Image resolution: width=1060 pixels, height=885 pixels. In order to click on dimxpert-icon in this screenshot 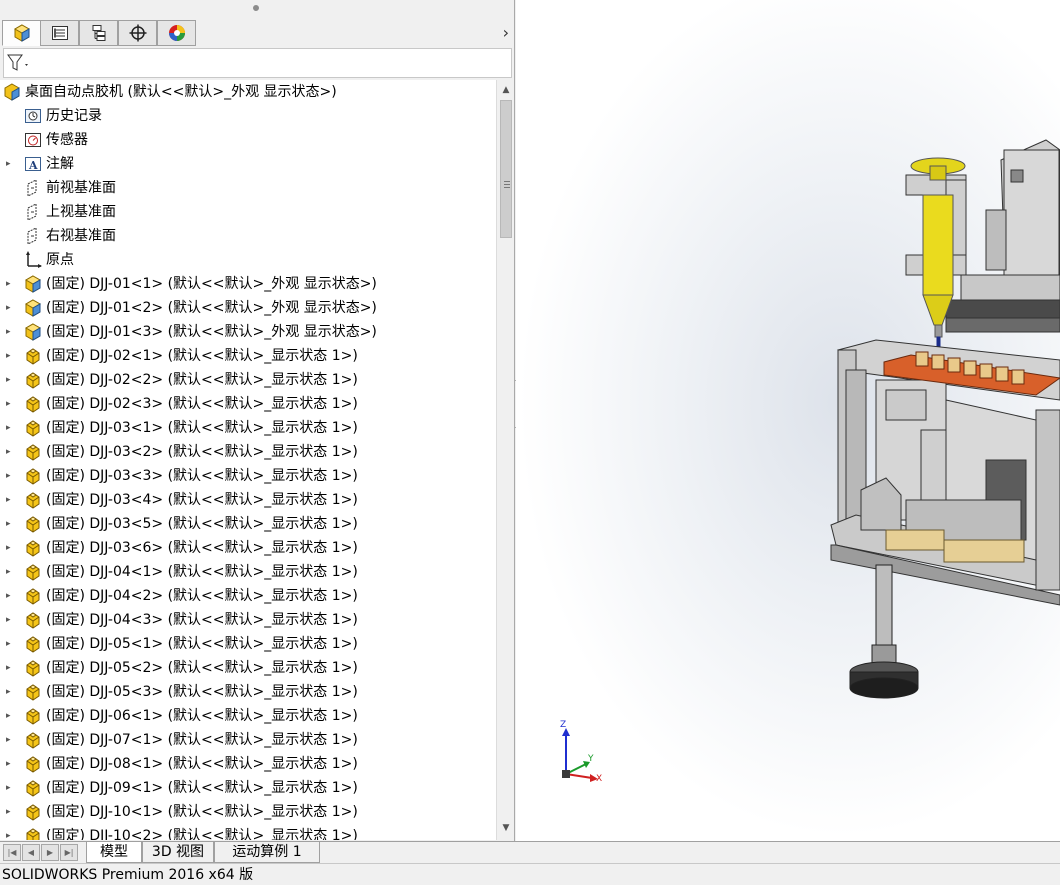, I will do `click(137, 33)`.